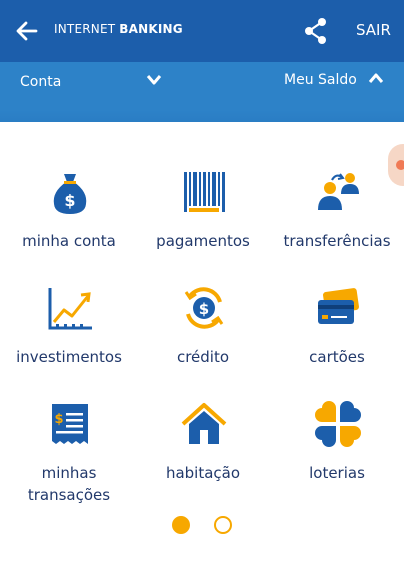  Describe the element at coordinates (337, 357) in the screenshot. I see `menu-item-label: cartões` at that location.